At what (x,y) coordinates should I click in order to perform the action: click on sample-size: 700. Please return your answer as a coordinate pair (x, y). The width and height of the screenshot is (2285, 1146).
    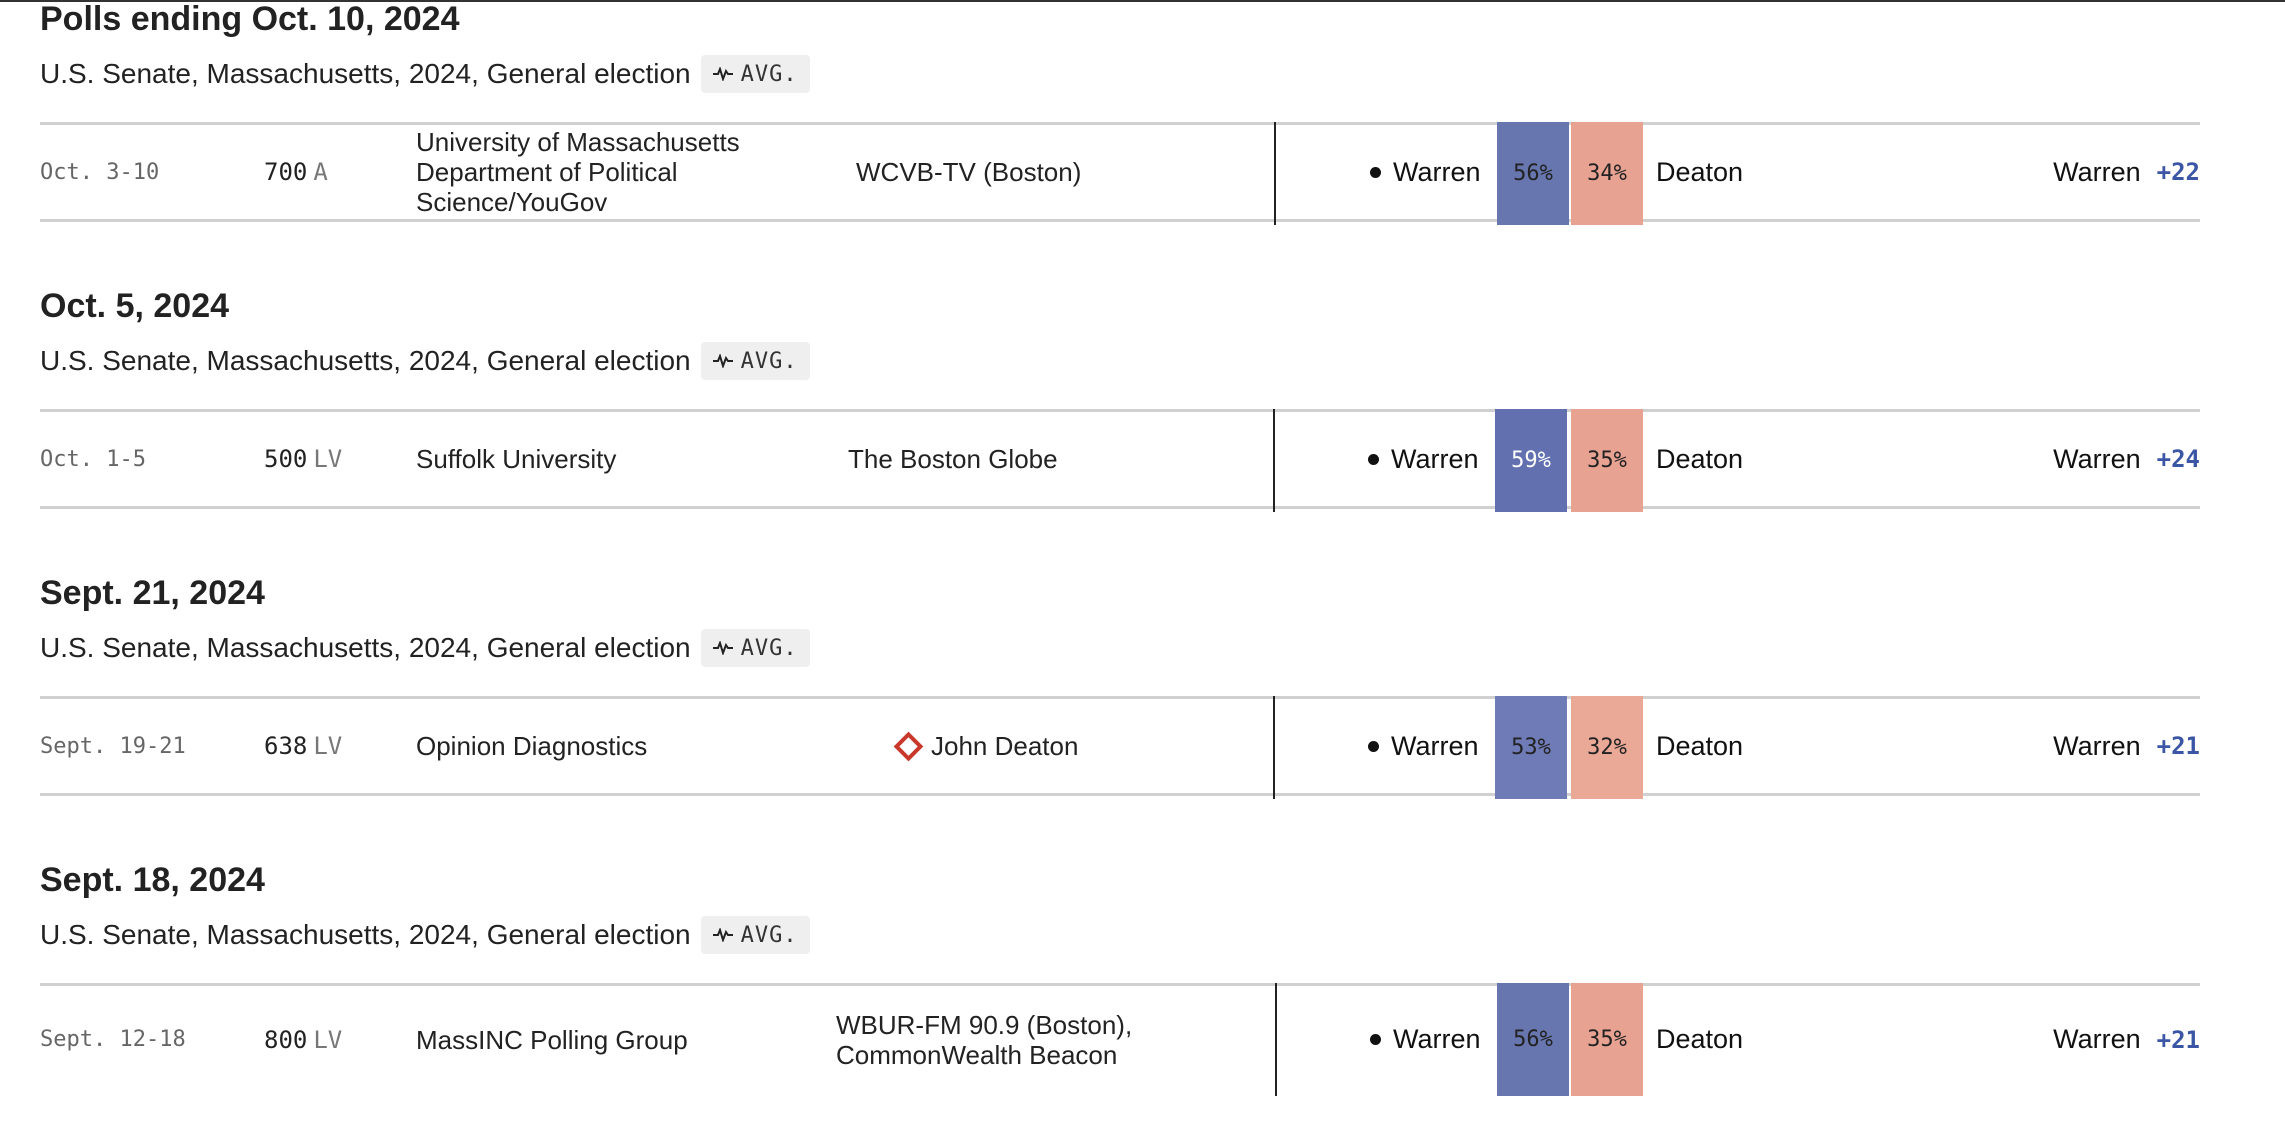
    Looking at the image, I should click on (286, 172).